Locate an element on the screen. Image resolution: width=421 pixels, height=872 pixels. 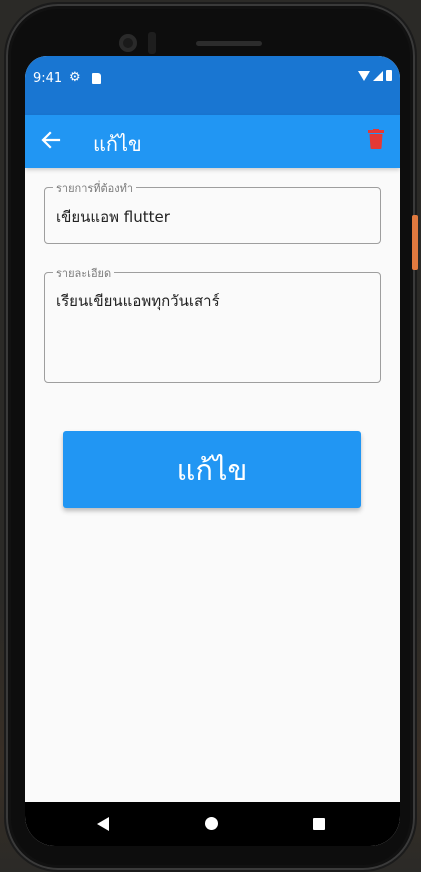
back-triangle-icon is located at coordinates (103, 824).